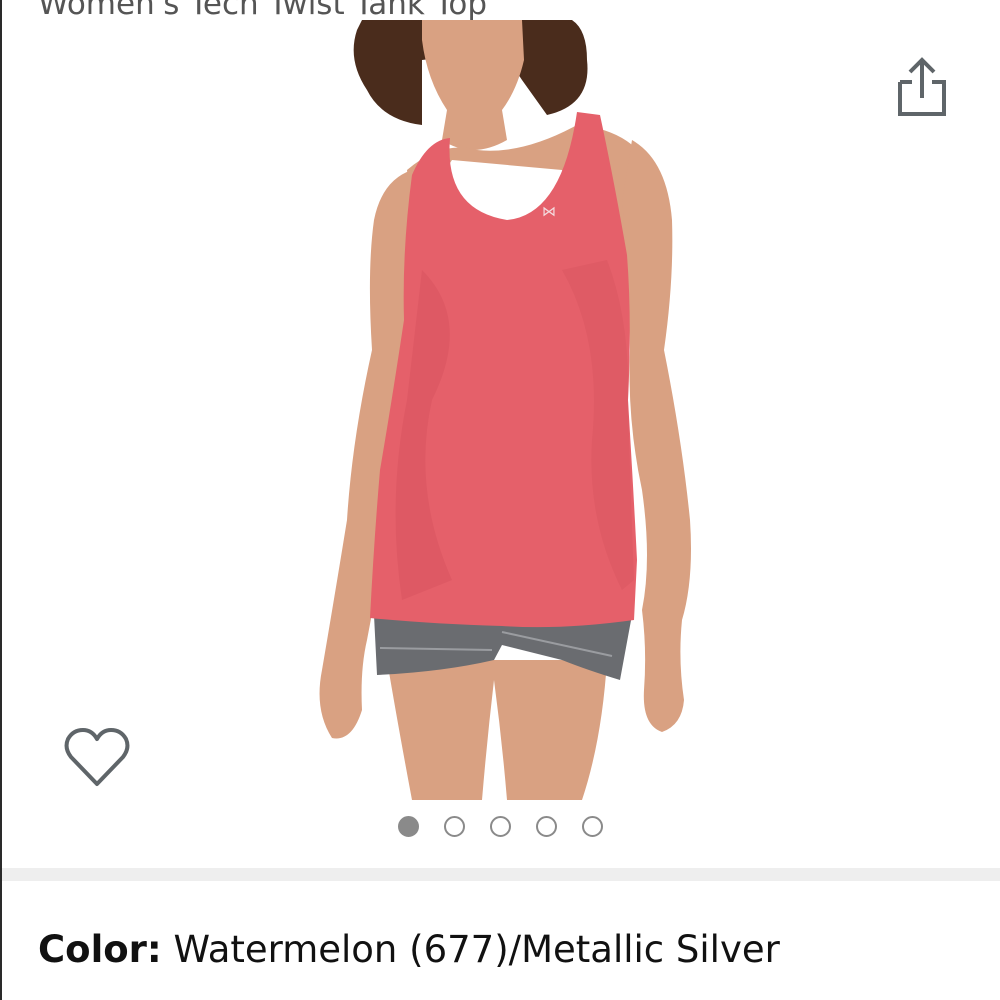 The image size is (1000, 1000). I want to click on color-value: Watermelon (677)/Metallic Silver, so click(476, 949).